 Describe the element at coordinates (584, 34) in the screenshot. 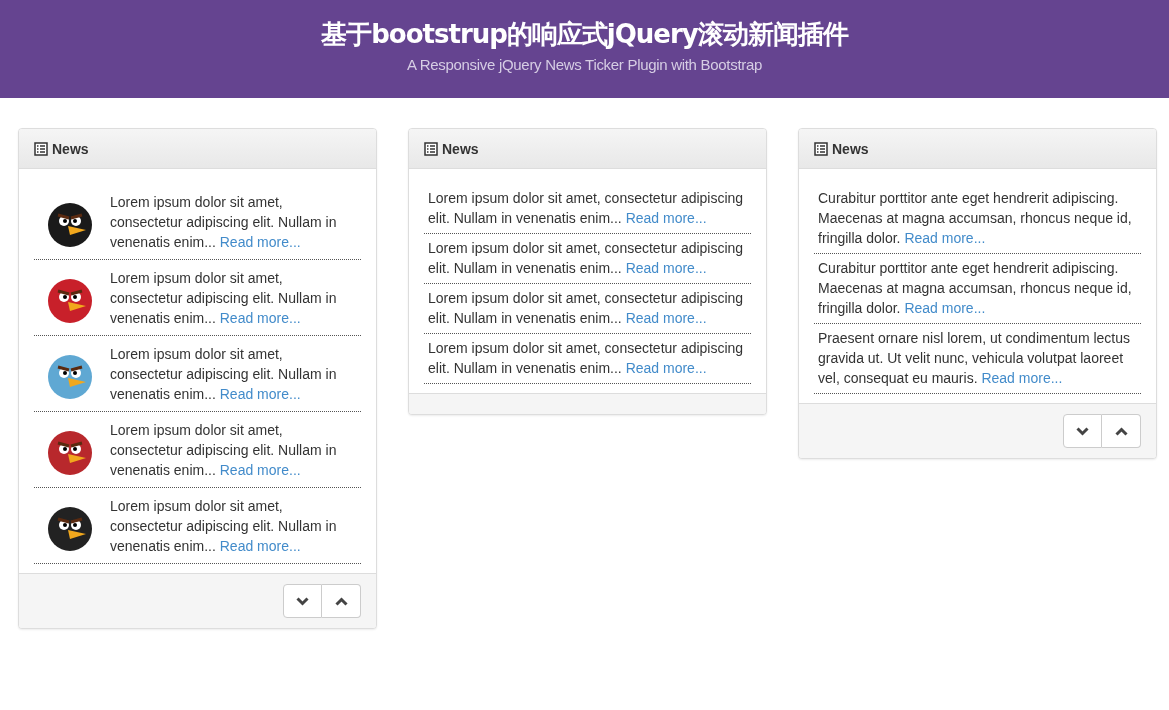

I see `page-title: 基于bootstrup的响应式jQuery滚动新闻插件` at that location.